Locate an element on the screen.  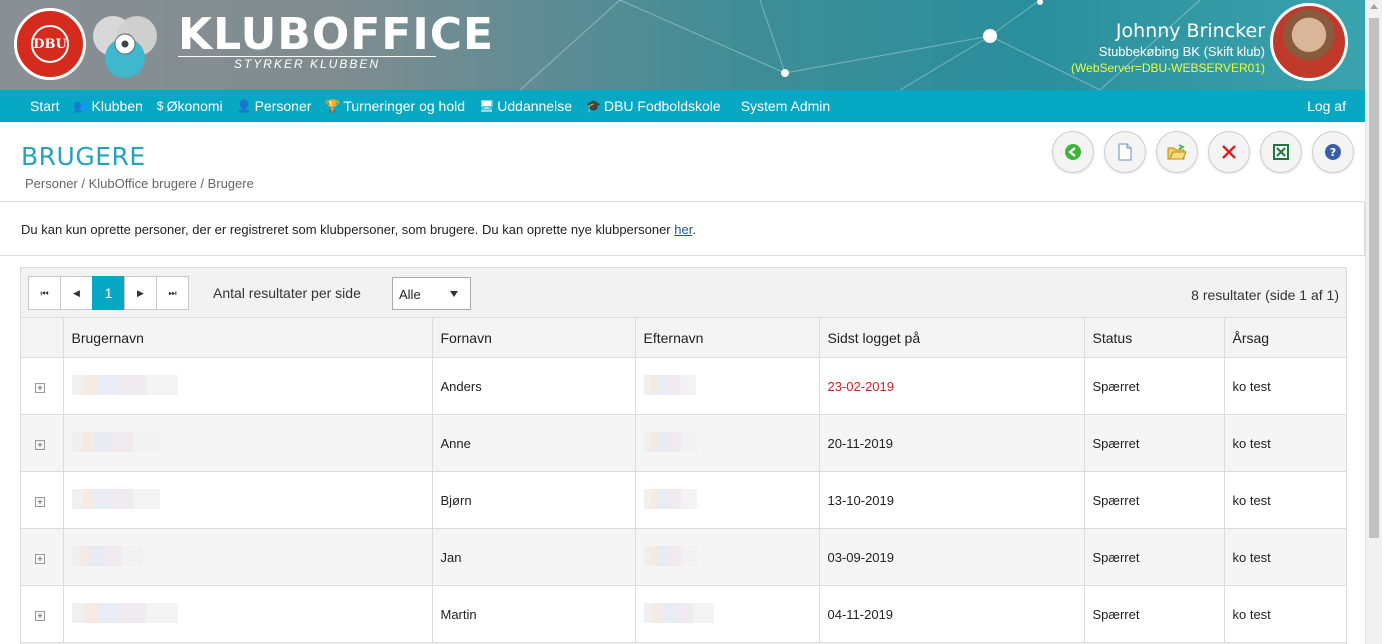
nav-system-admin: System Admin is located at coordinates (785, 106).